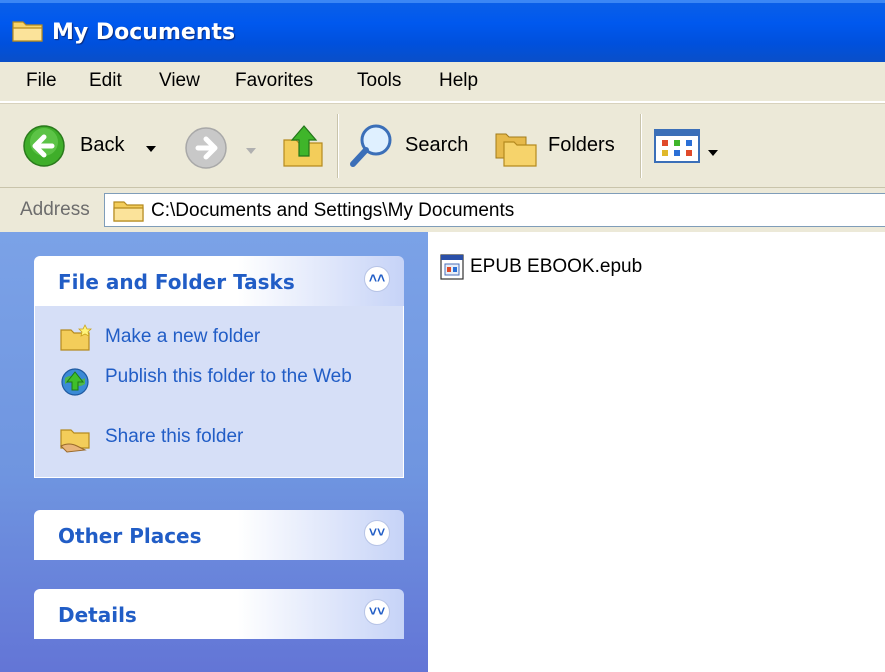  Describe the element at coordinates (228, 376) in the screenshot. I see `task-label: Publish this folder to the Web` at that location.